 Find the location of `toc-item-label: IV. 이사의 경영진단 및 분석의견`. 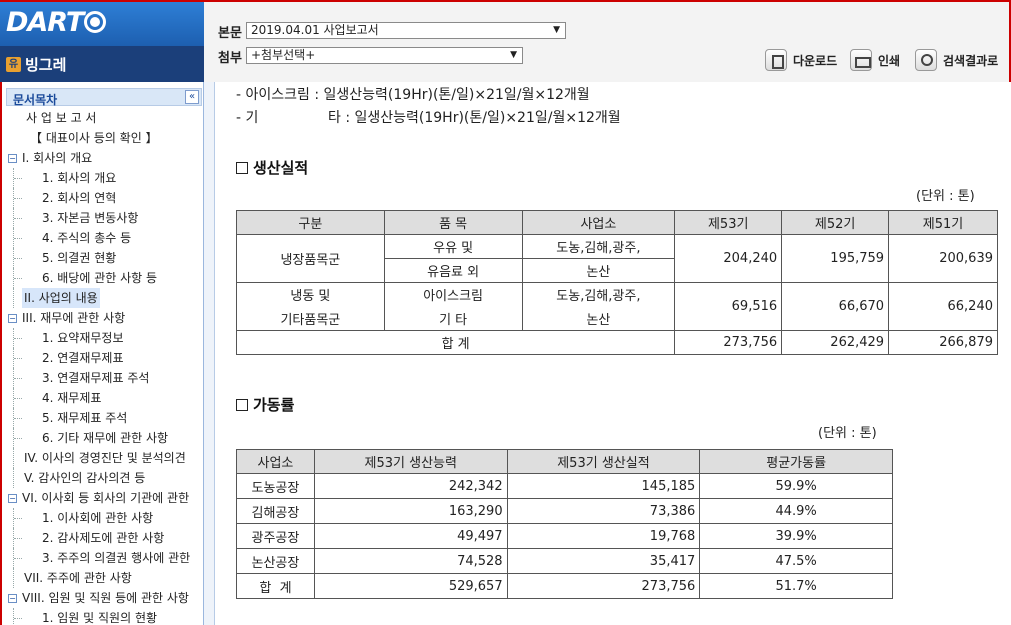

toc-item-label: IV. 이사의 경영진단 및 분석의견 is located at coordinates (105, 458).